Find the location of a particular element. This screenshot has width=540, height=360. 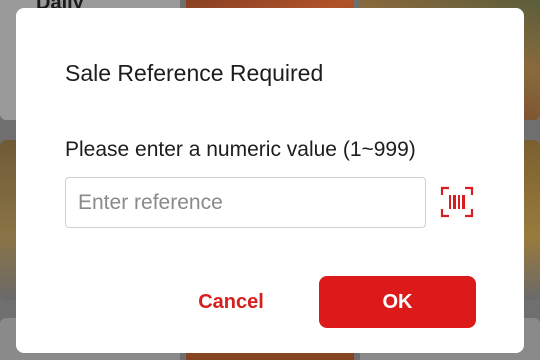

barcode-scan-button is located at coordinates (457, 202).